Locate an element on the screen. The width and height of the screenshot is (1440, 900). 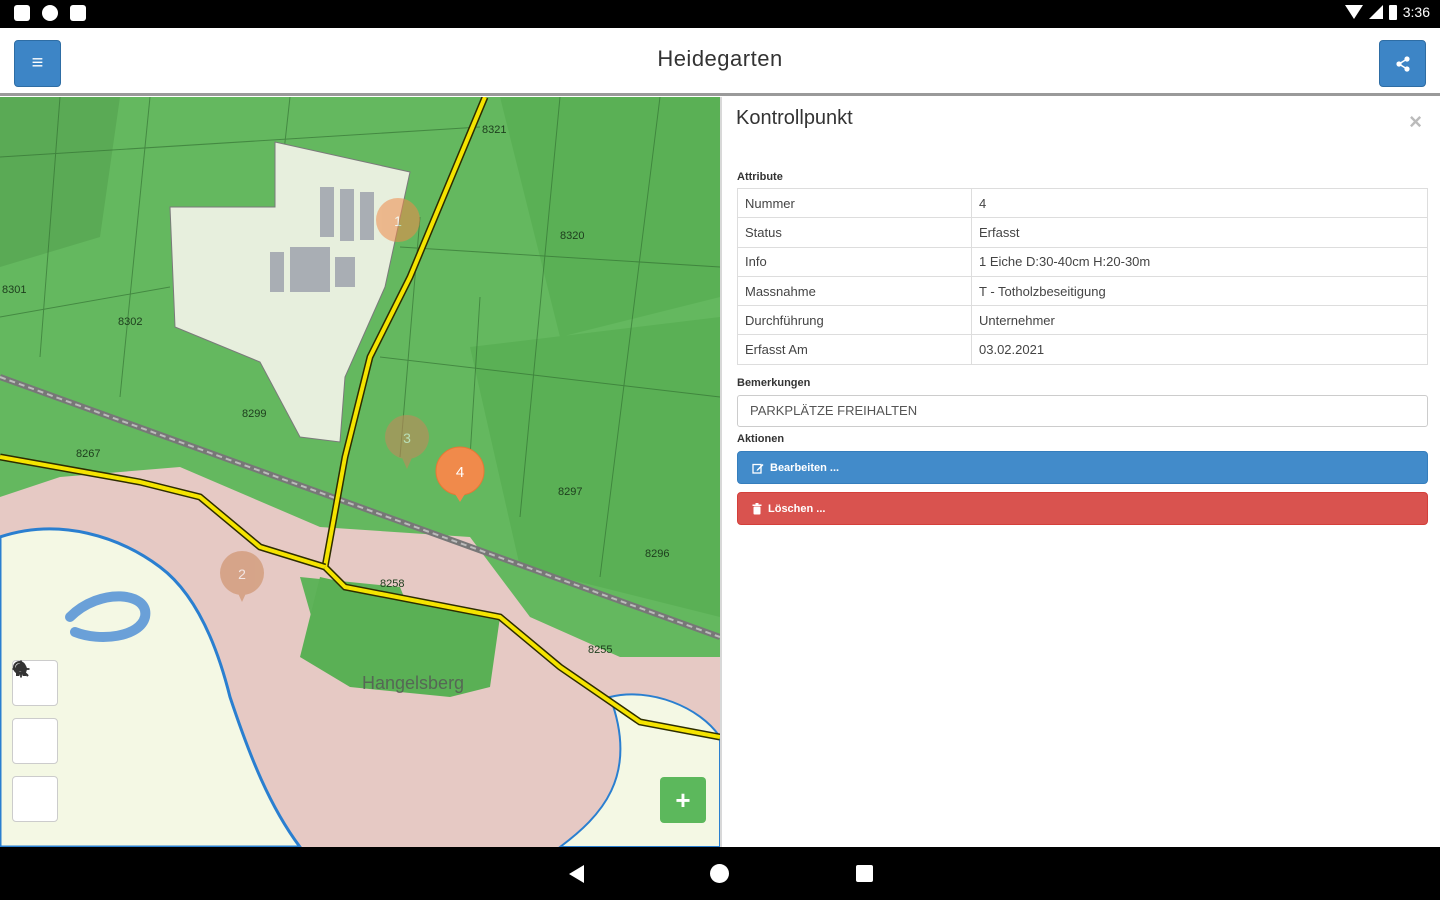
edit-icon is located at coordinates (758, 468).